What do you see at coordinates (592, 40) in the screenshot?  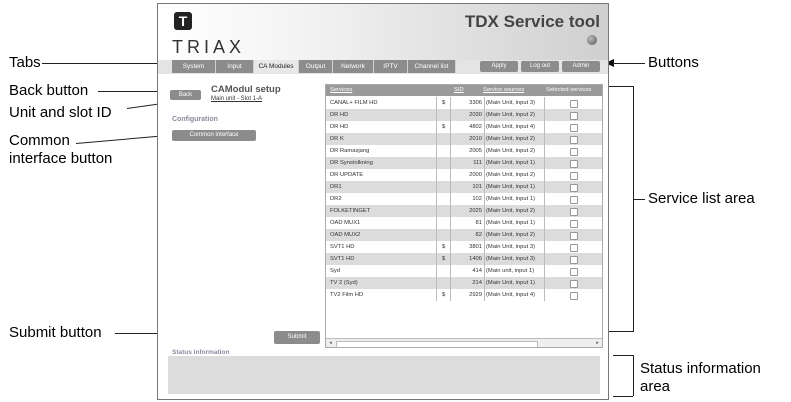 I see `status-led-icon` at bounding box center [592, 40].